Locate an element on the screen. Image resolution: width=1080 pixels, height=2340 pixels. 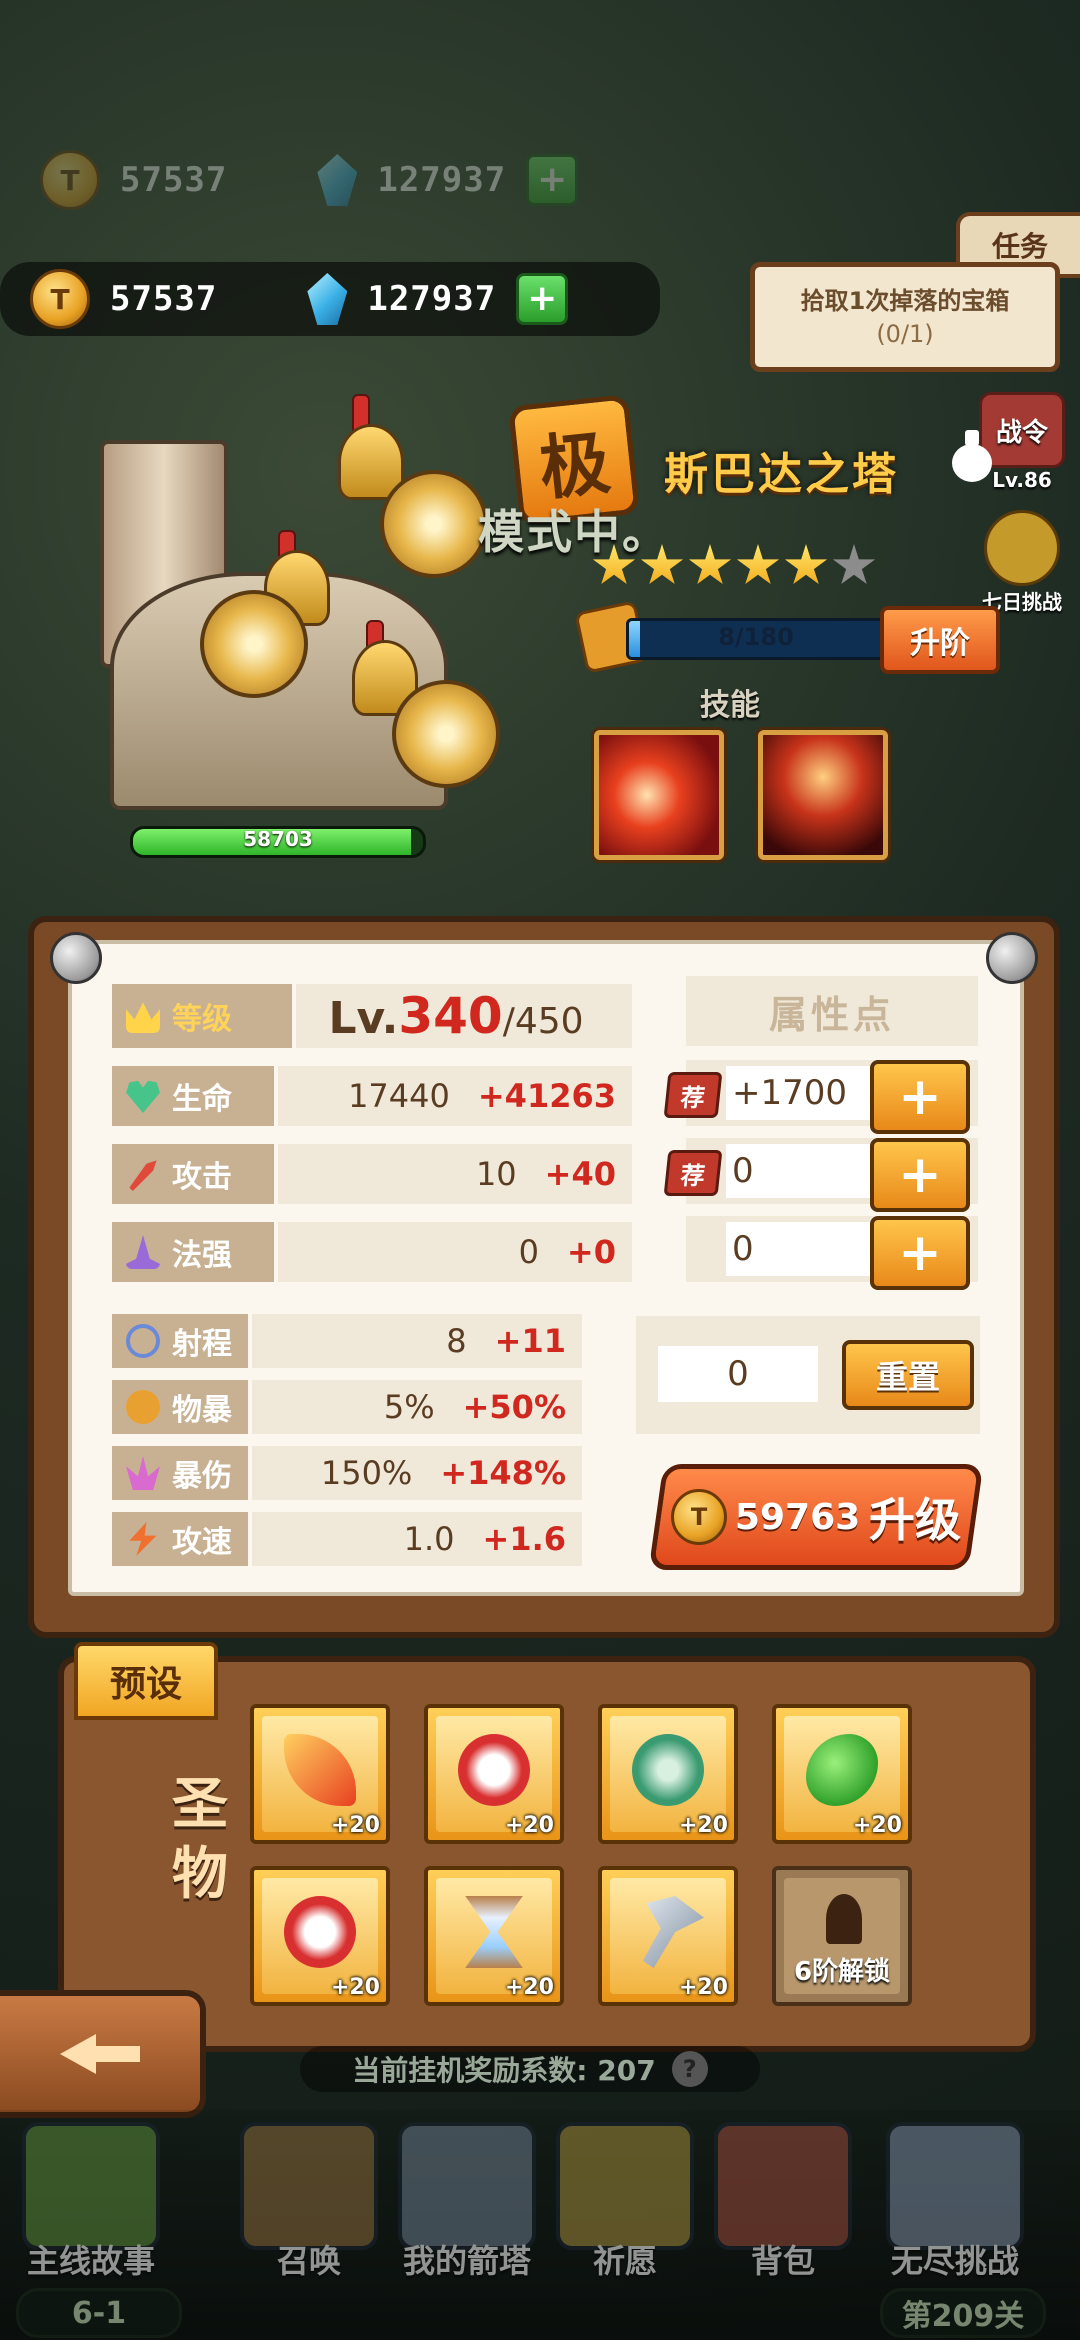
seven-day-icon is located at coordinates (1022, 548).